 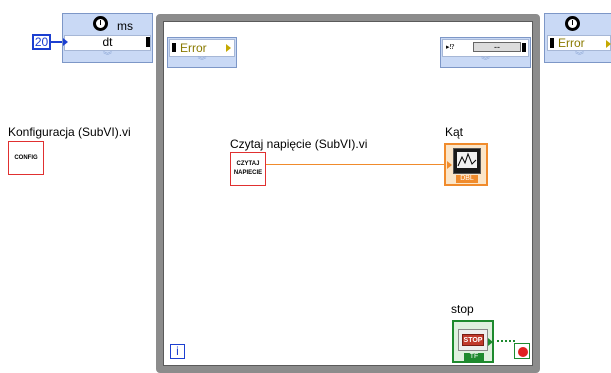 I want to click on angle-numeric-wire, so click(x=356, y=164).